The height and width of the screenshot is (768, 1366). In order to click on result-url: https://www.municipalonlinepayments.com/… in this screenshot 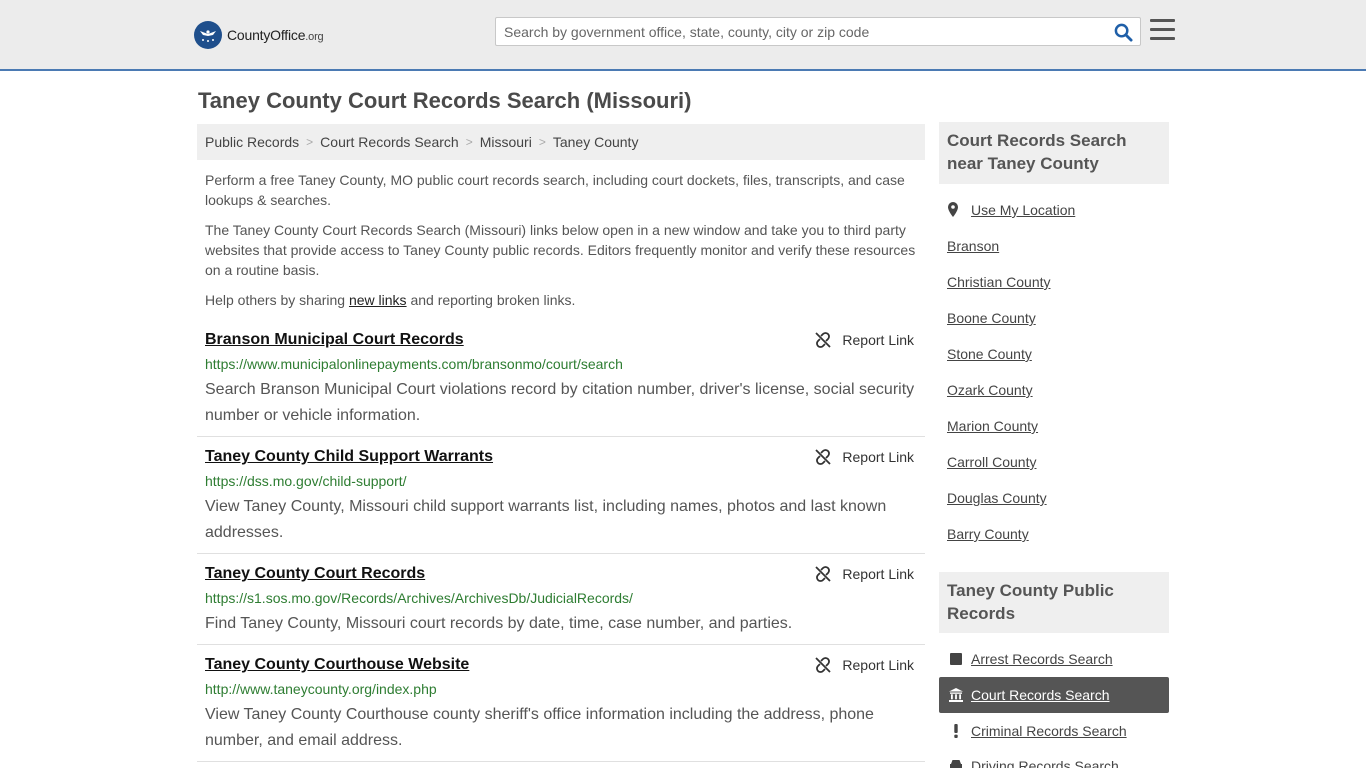, I will do `click(414, 364)`.